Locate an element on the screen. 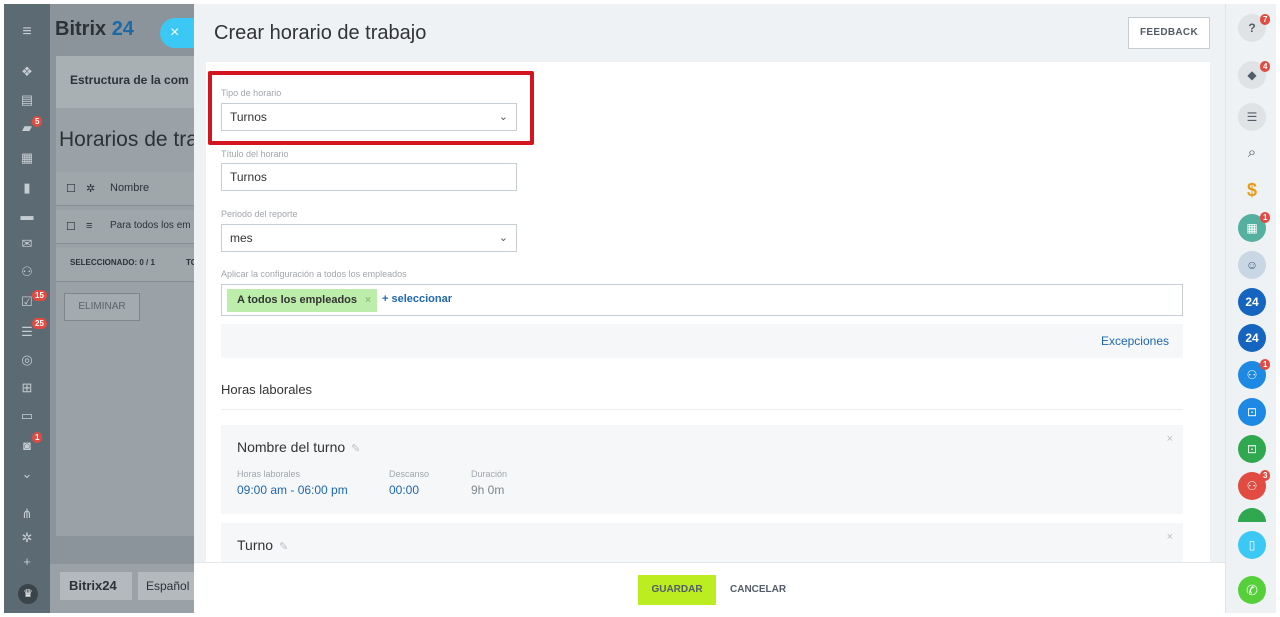  shift-hours-value: 09:00 am - 06:00 pm is located at coordinates (292, 490).